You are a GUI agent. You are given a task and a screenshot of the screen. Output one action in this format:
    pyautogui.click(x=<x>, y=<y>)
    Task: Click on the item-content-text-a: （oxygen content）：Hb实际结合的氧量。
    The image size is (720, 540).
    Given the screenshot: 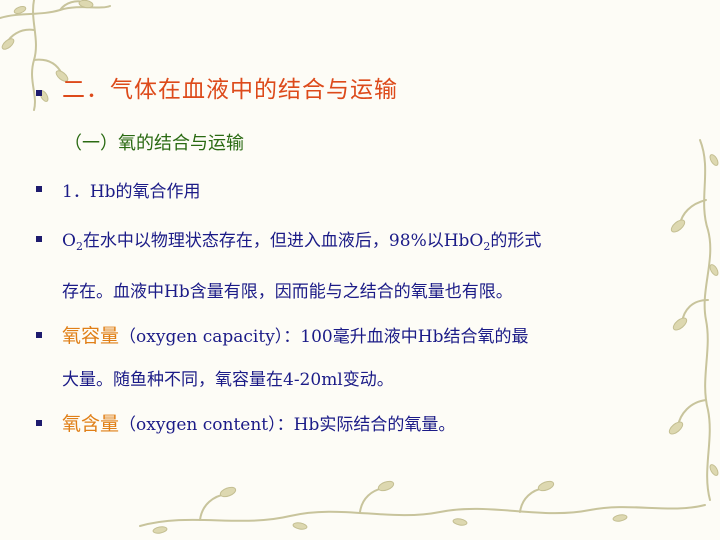 What is the action you would take?
    pyautogui.click(x=287, y=425)
    